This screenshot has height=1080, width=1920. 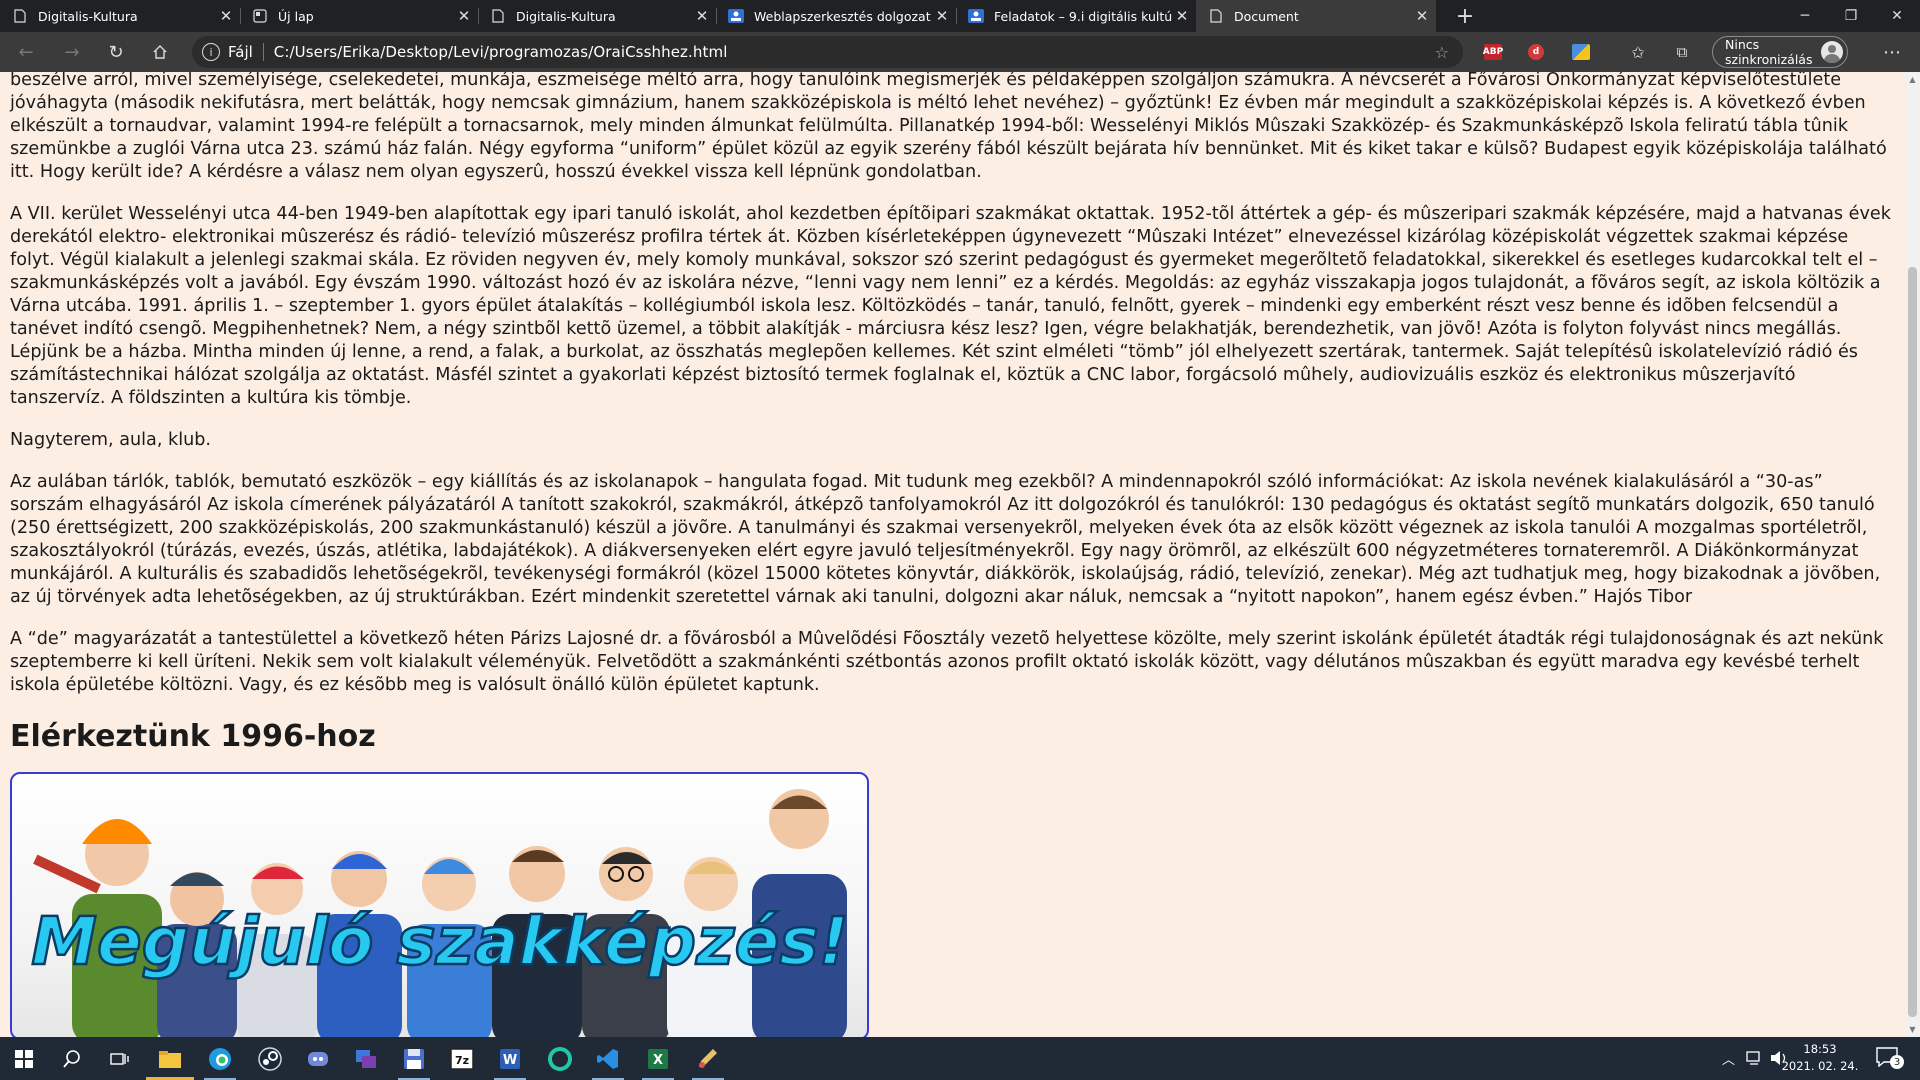 I want to click on notification-count-badge: 3, so click(x=1897, y=1062).